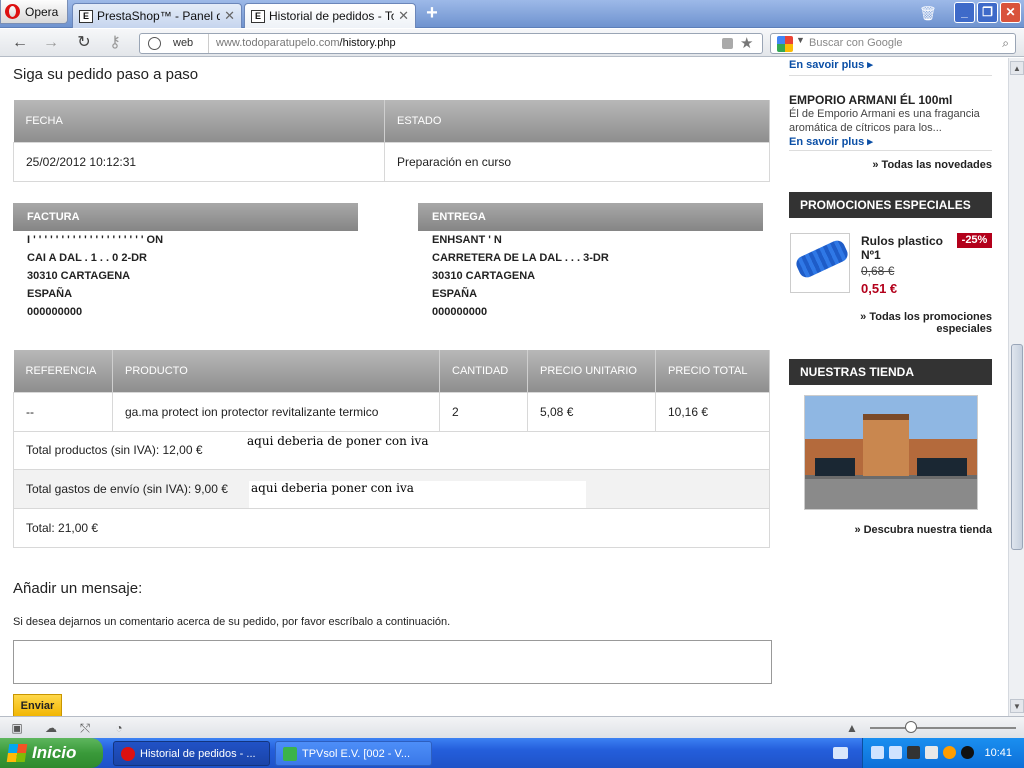 This screenshot has width=1024, height=768. What do you see at coordinates (114, 450) in the screenshot?
I see `total-products: Total productos (sin IVA): 12,00 €` at bounding box center [114, 450].